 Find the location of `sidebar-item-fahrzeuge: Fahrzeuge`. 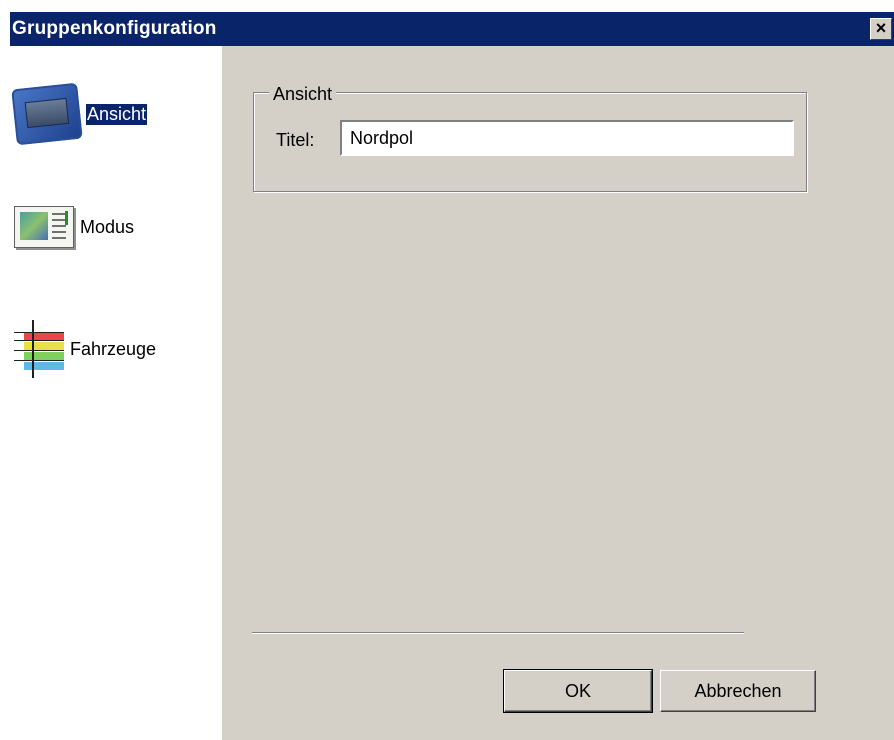

sidebar-item-fahrzeuge: Fahrzeuge is located at coordinates (85, 349).